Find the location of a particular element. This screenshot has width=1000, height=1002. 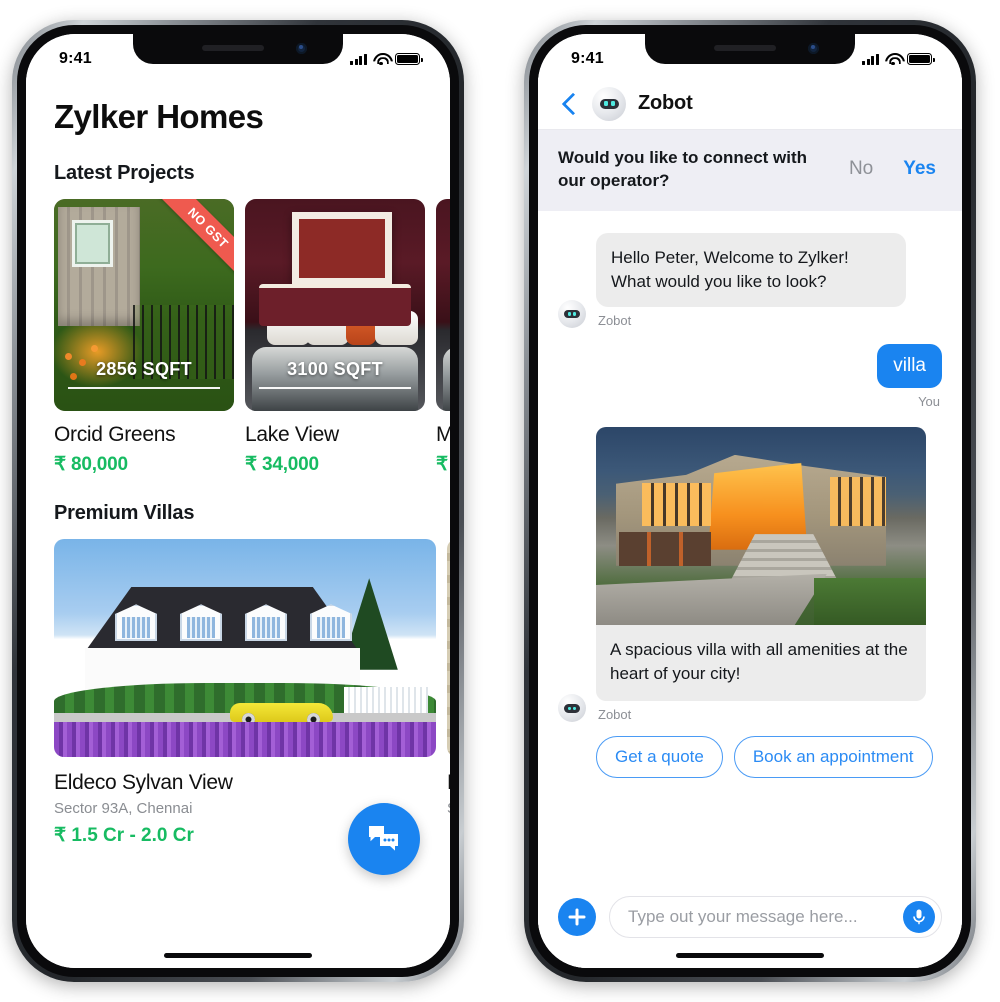

quick-reply-book-an-appointment: Book an appointment is located at coordinates (833, 757).